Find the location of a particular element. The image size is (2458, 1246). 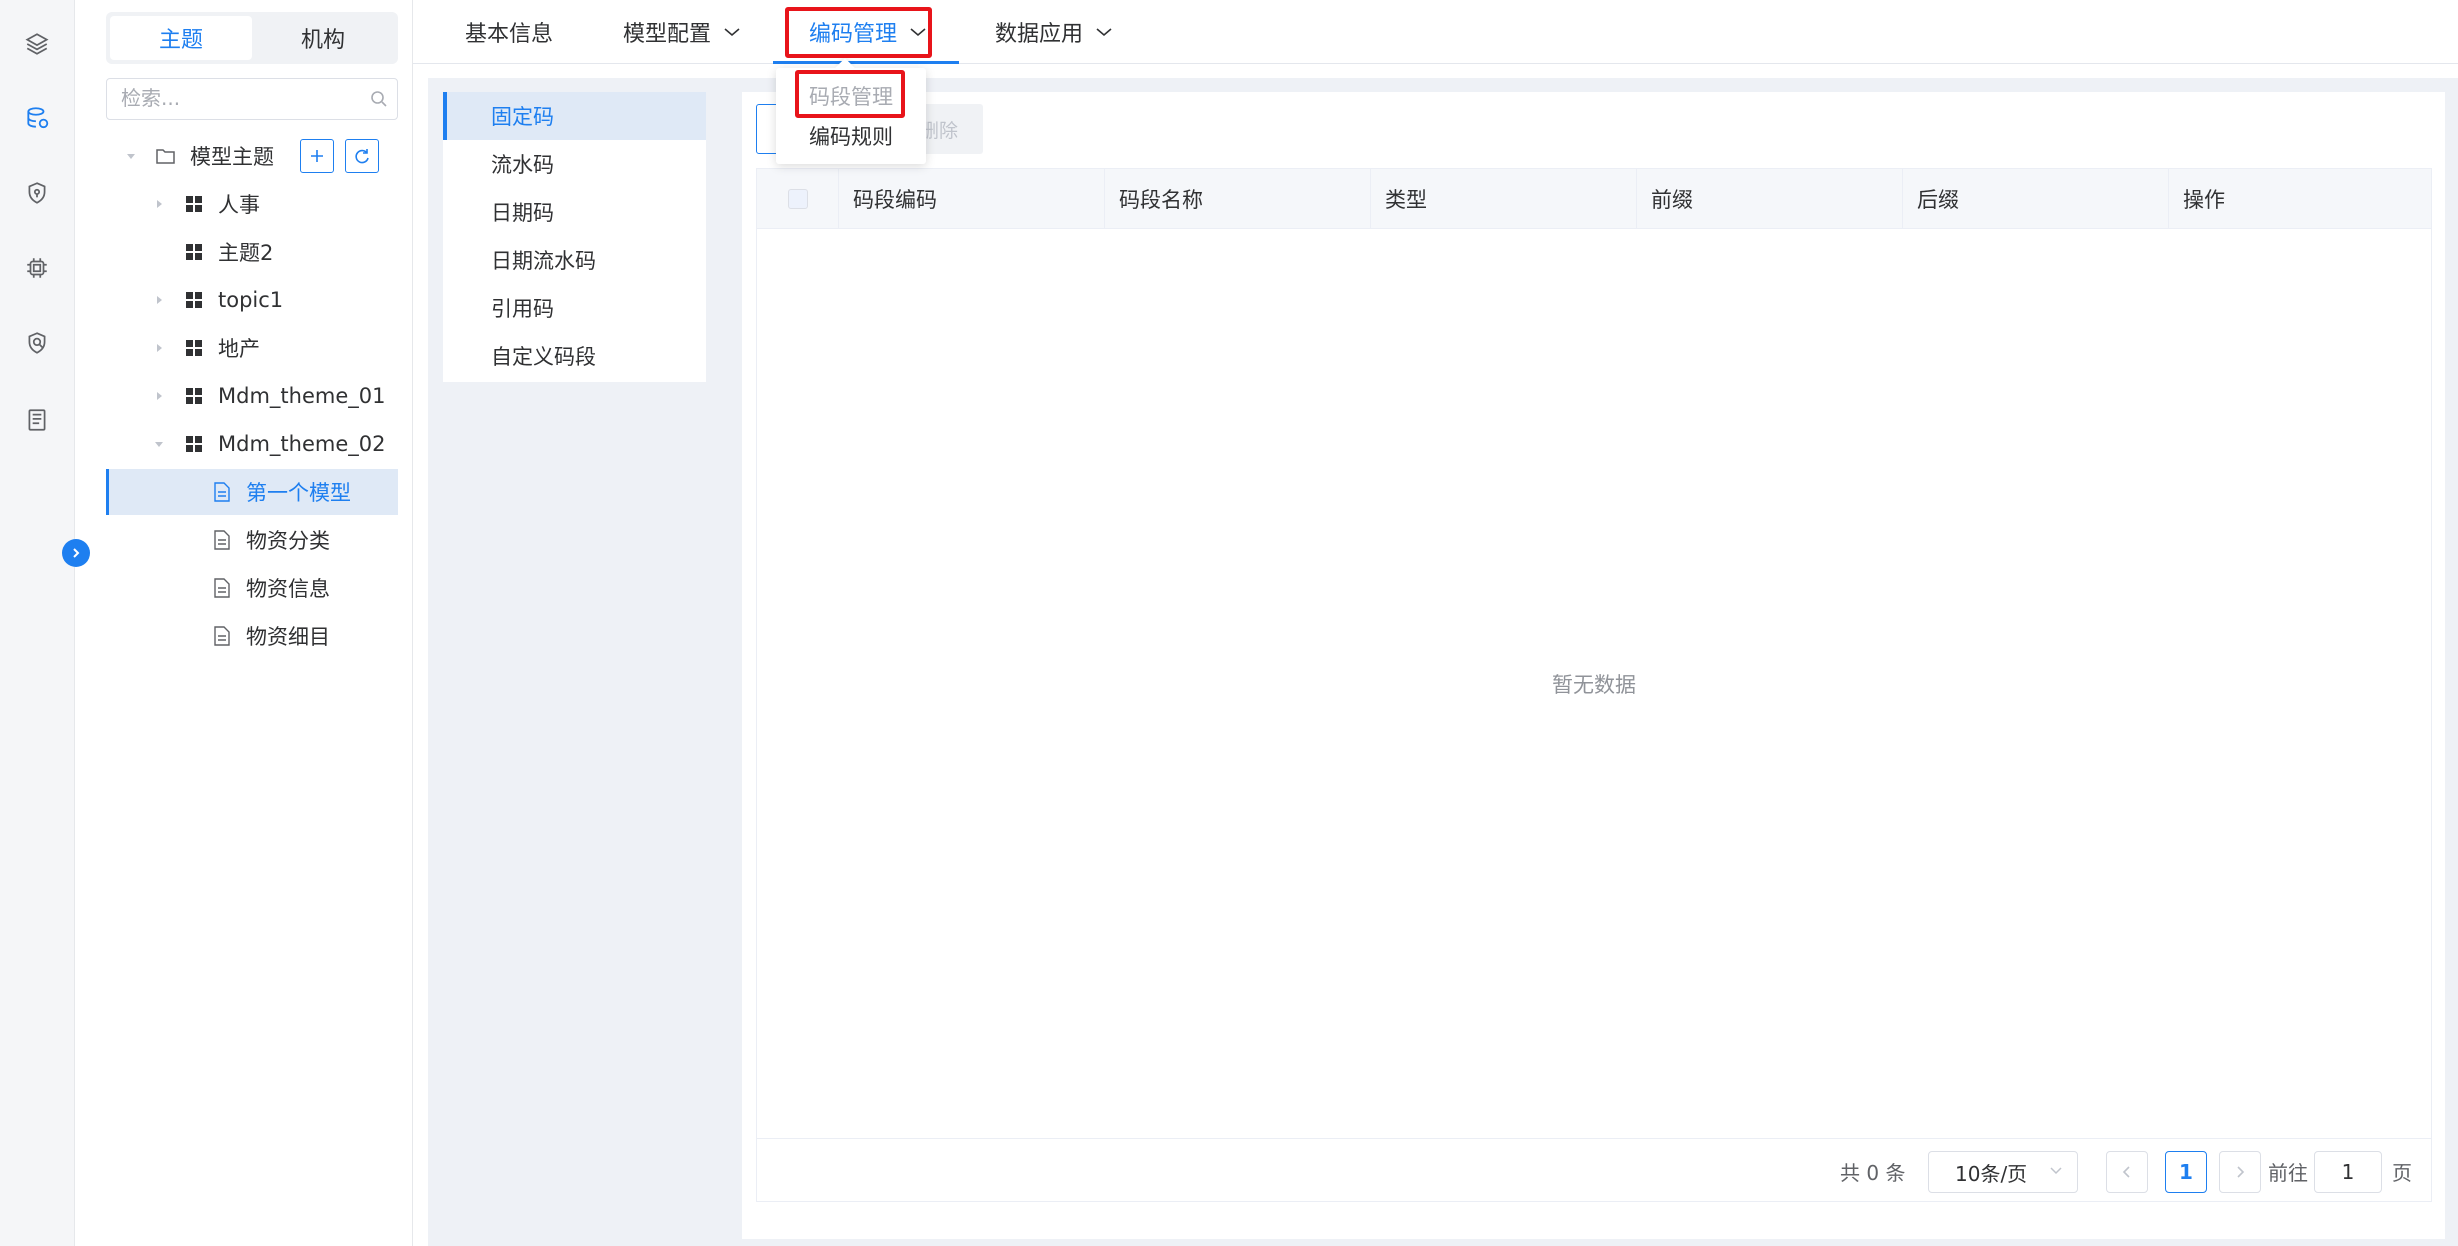

plus-icon is located at coordinates (317, 156).